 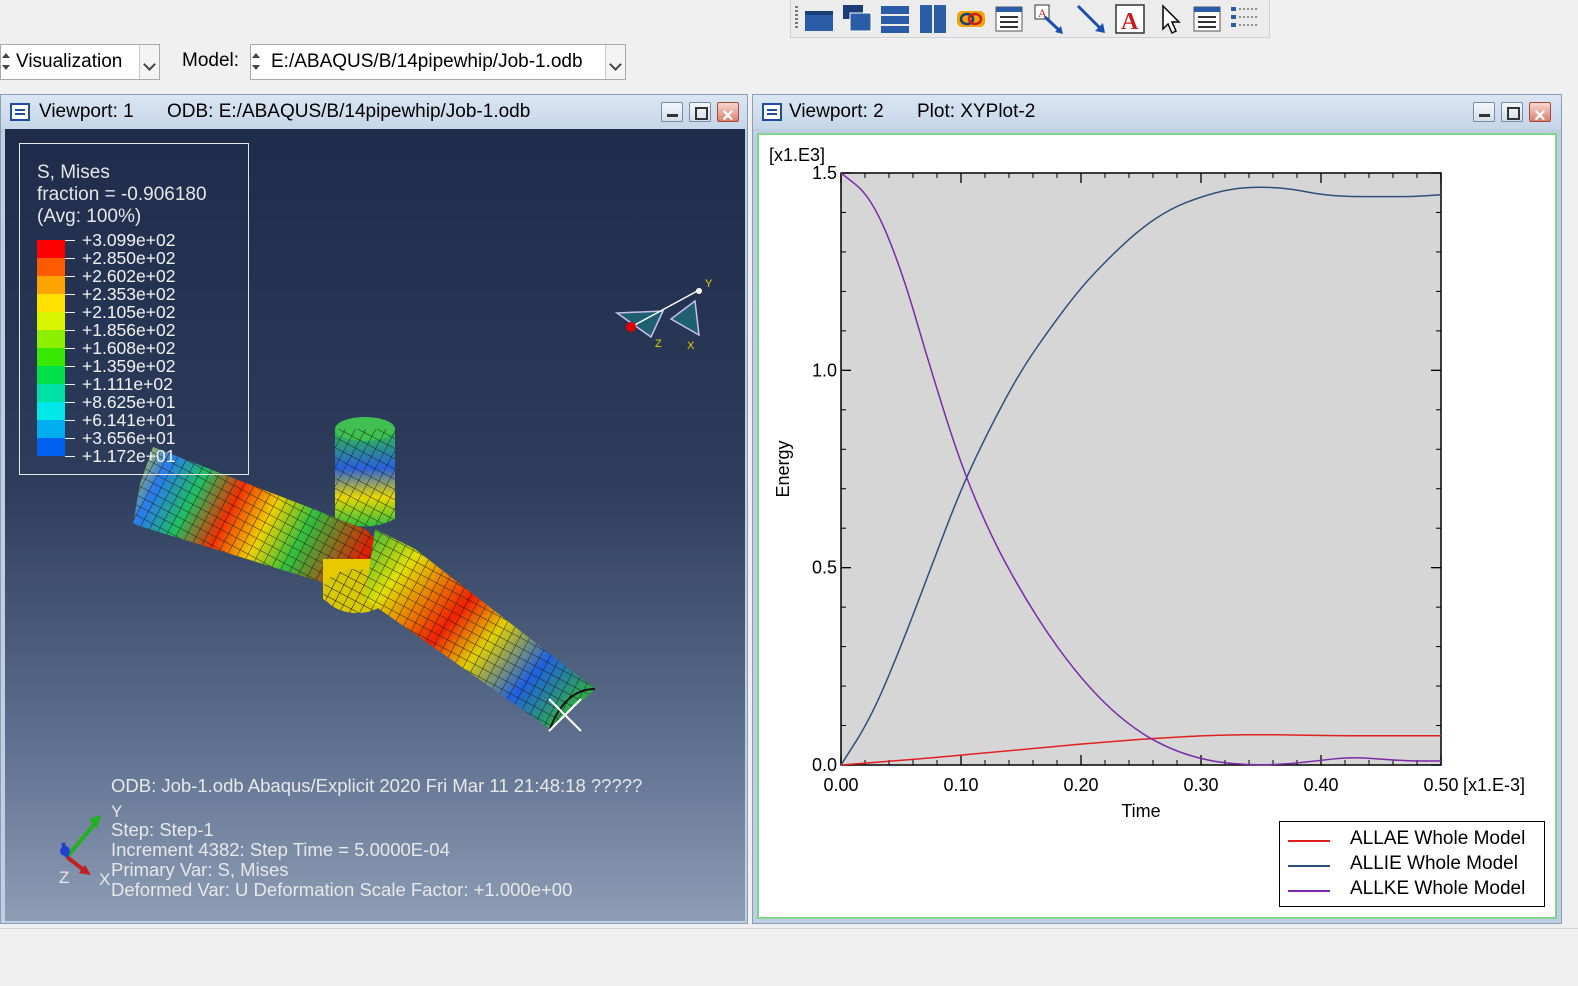 What do you see at coordinates (1009, 19) in the screenshot?
I see `viewport-annotation-icon` at bounding box center [1009, 19].